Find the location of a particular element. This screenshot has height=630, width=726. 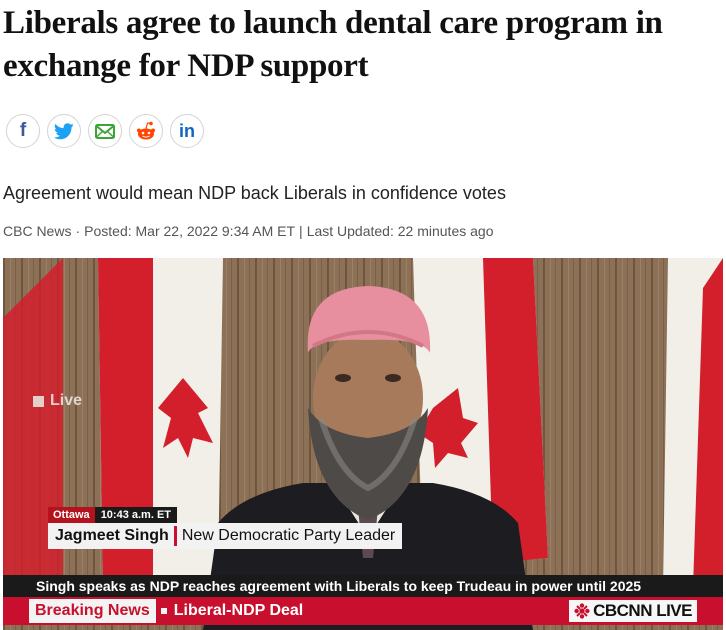

bullet-separator is located at coordinates (163, 611).